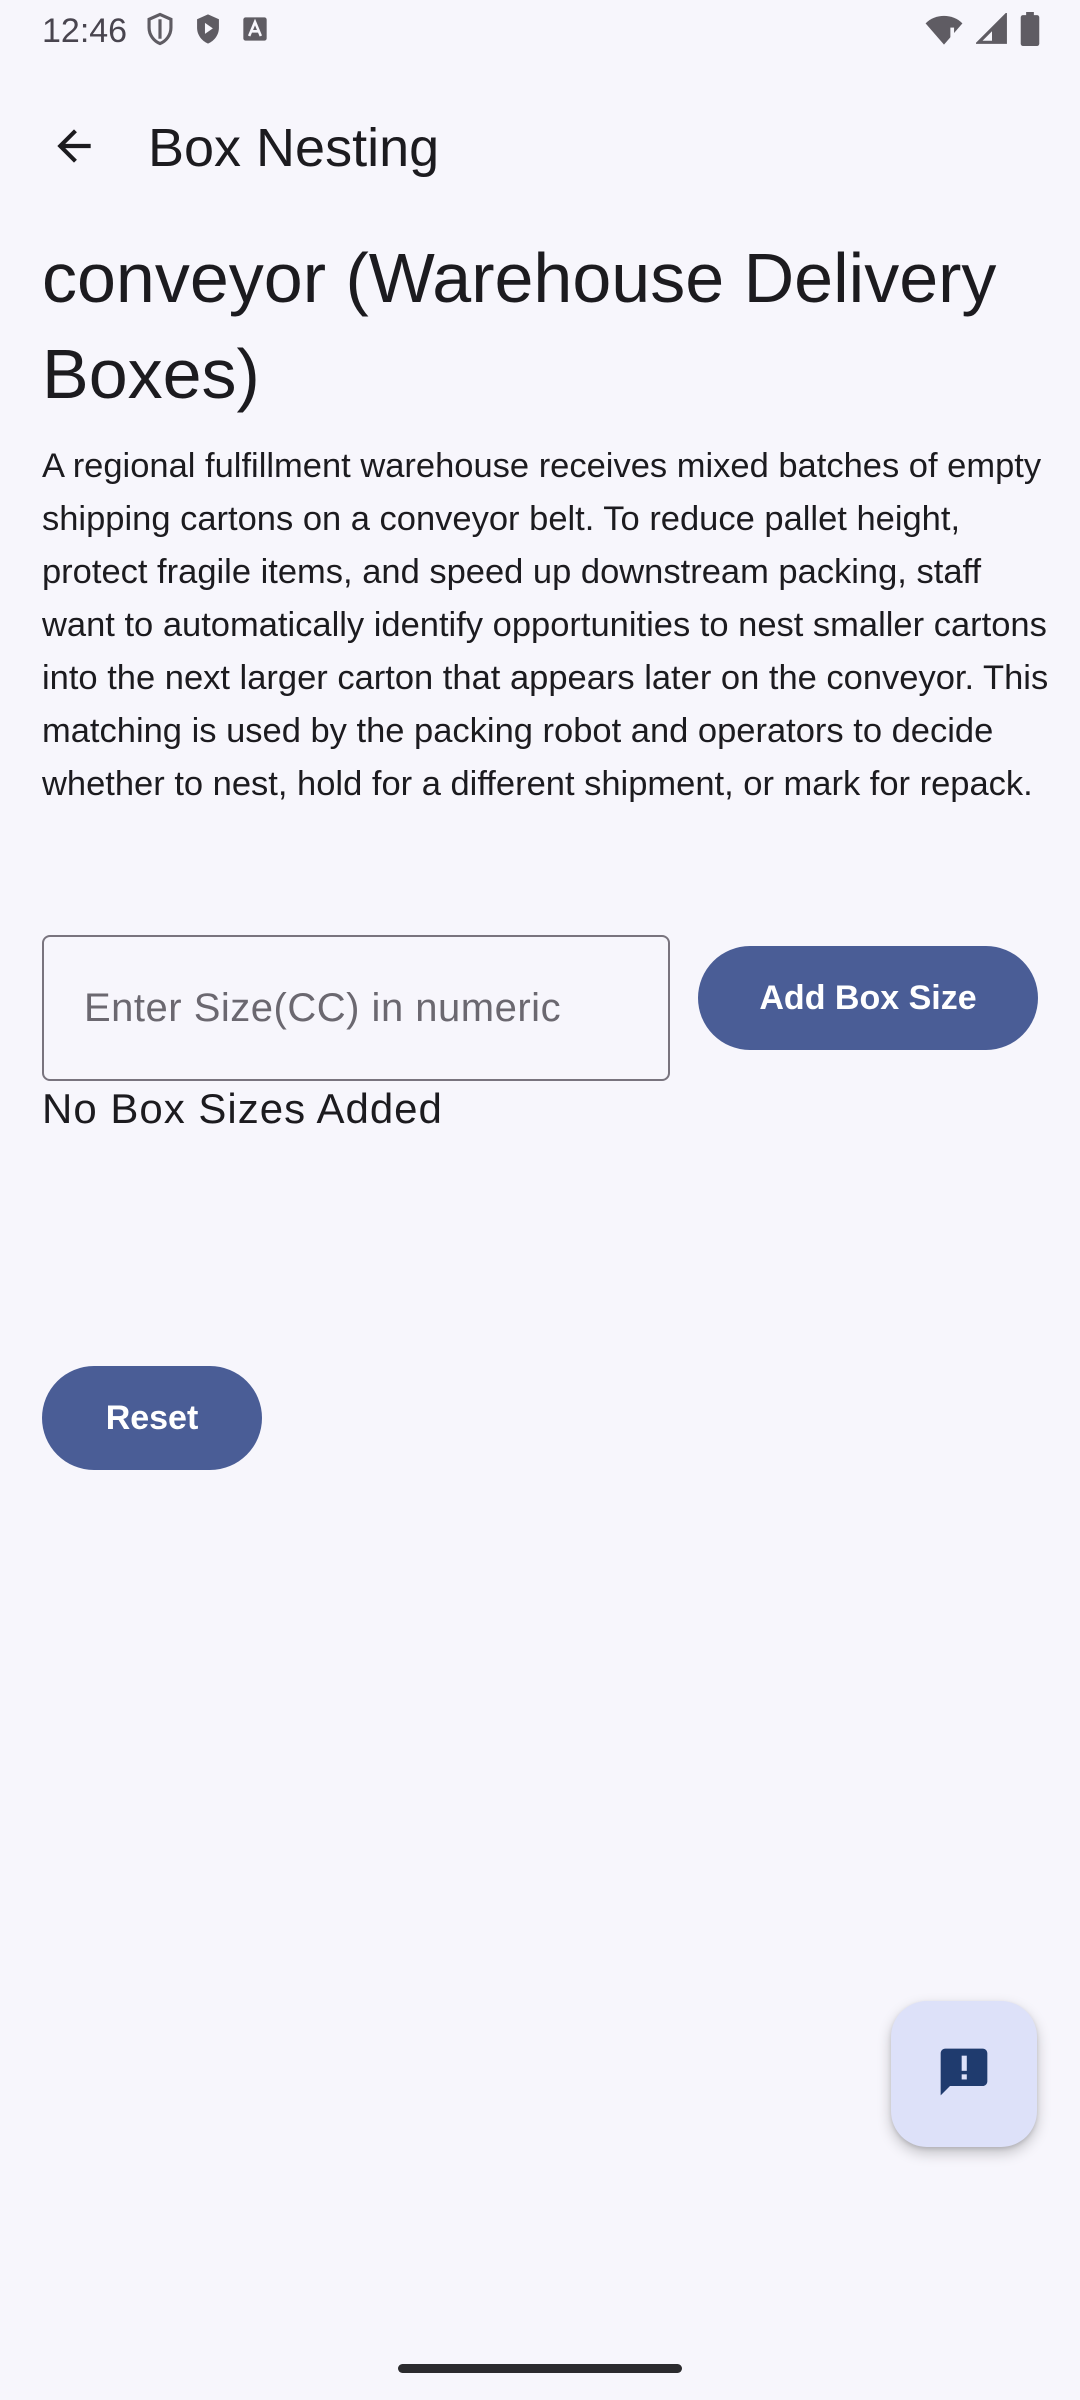  What do you see at coordinates (356, 1008) in the screenshot?
I see `box-size-input` at bounding box center [356, 1008].